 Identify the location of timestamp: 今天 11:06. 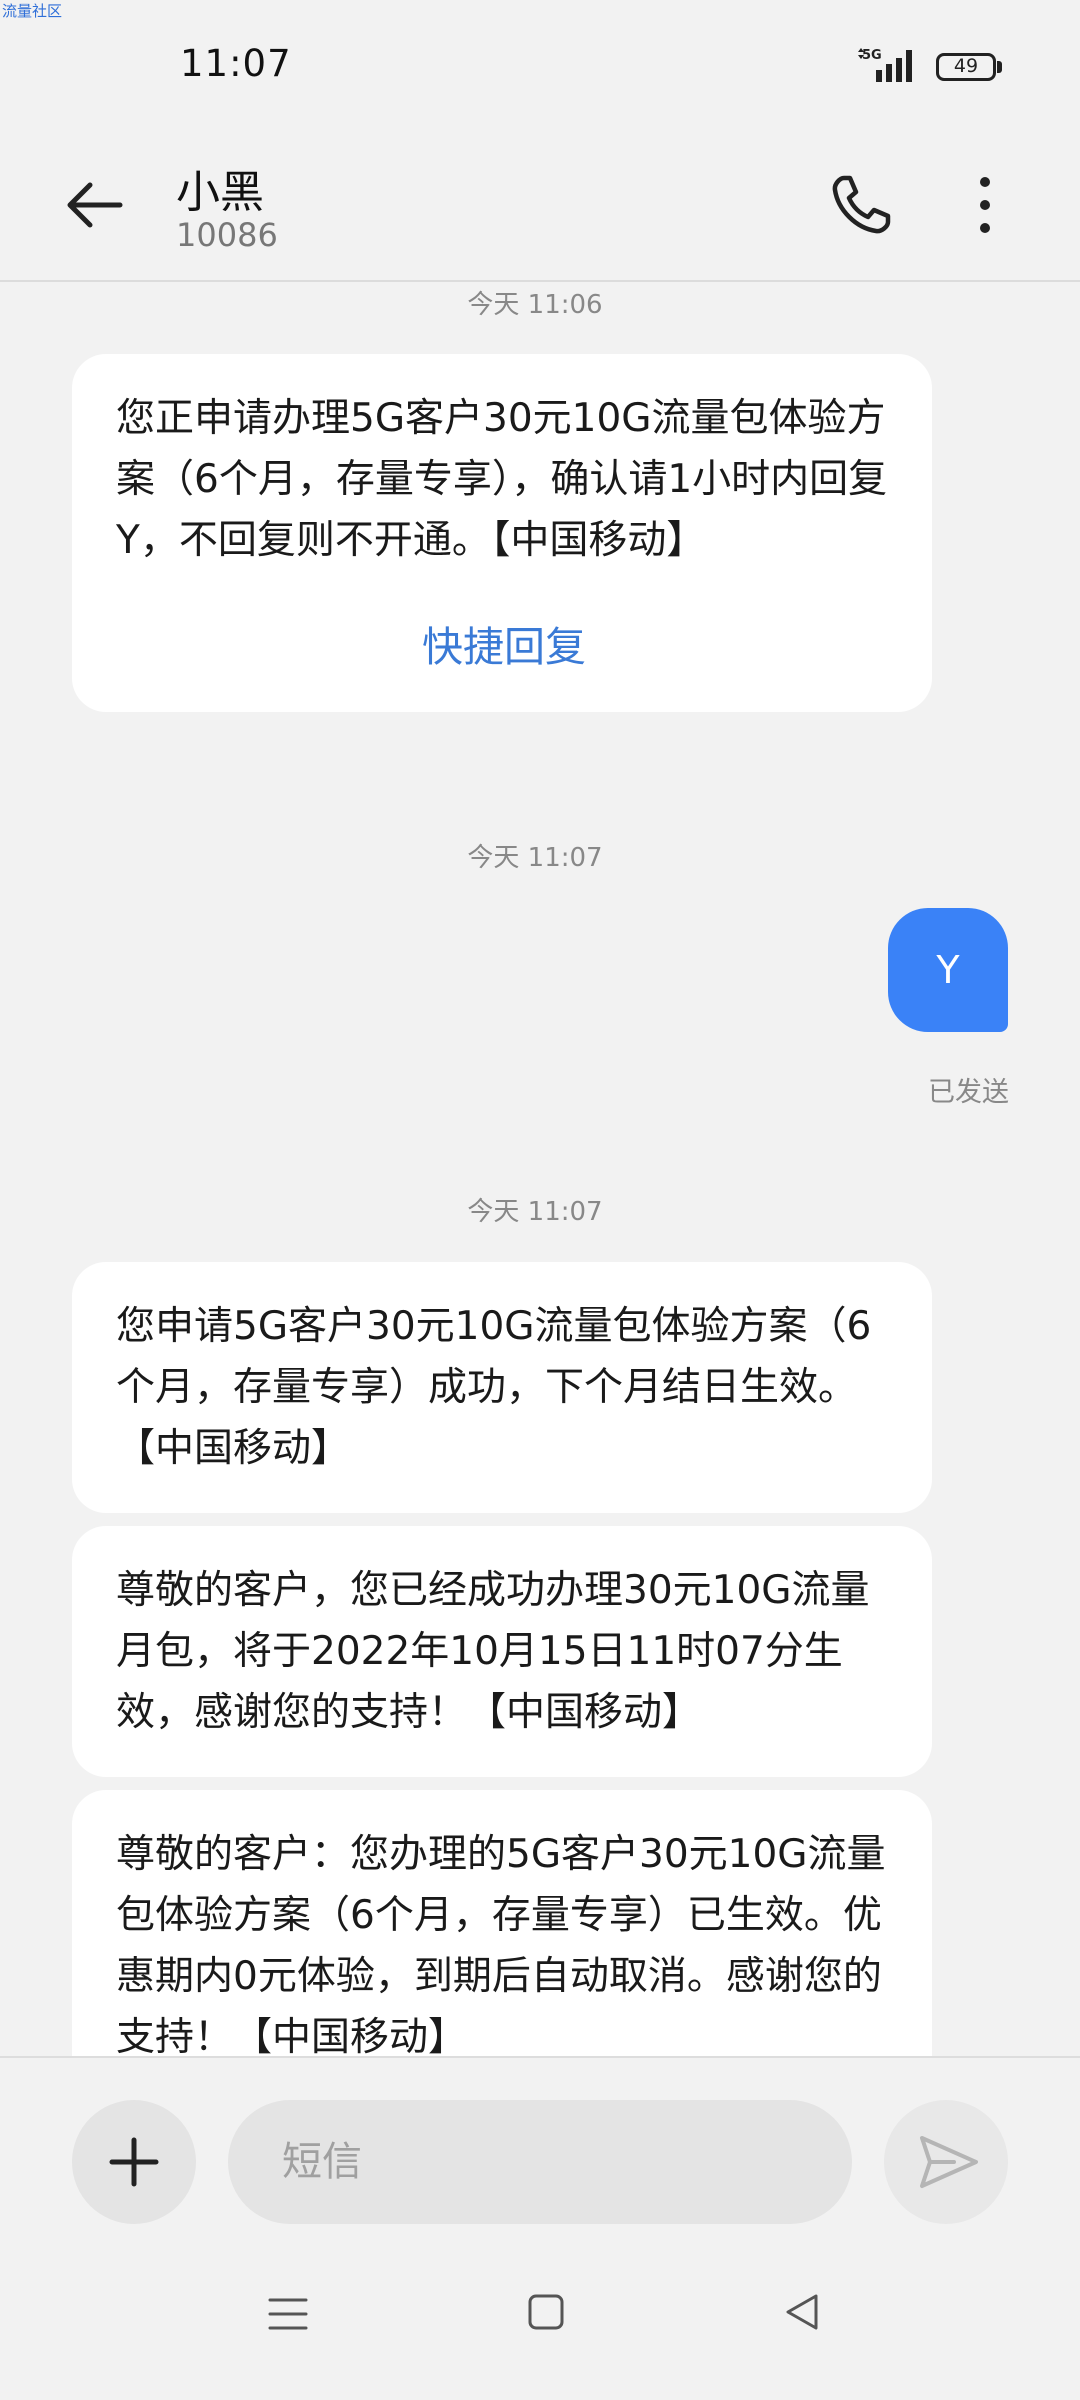
(535, 305).